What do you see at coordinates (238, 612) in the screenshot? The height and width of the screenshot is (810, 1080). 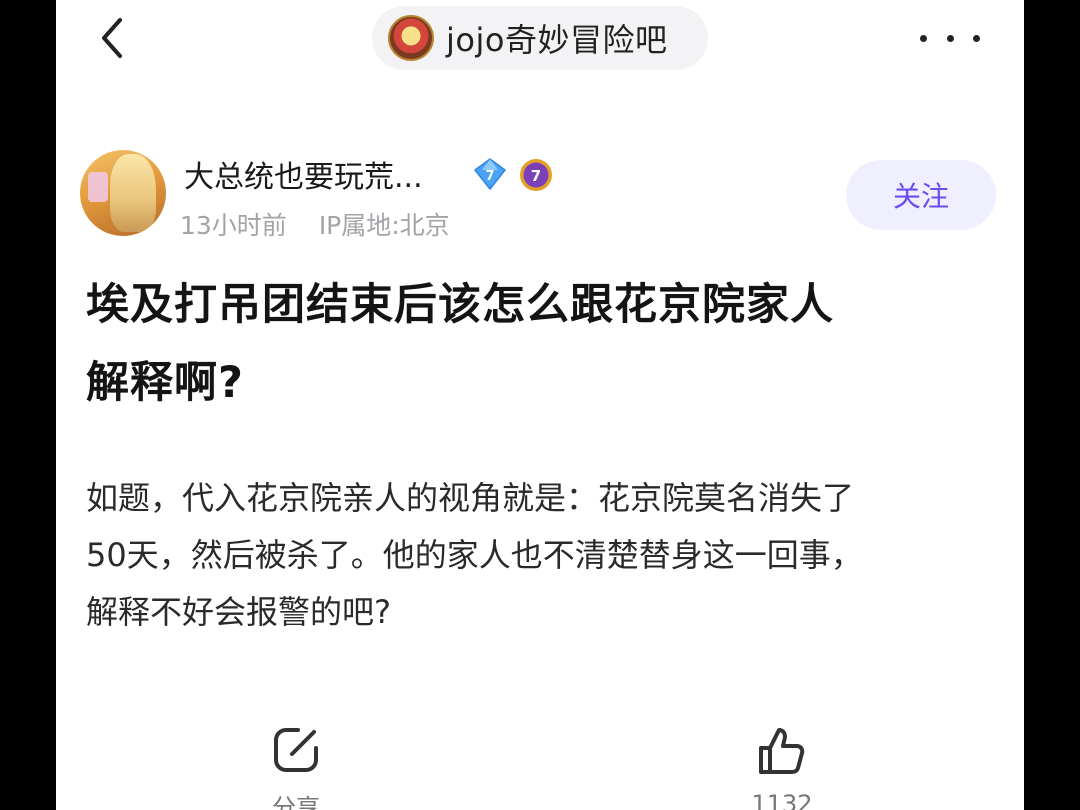 I see `post-body-line: 解释不好会报警的吧?` at bounding box center [238, 612].